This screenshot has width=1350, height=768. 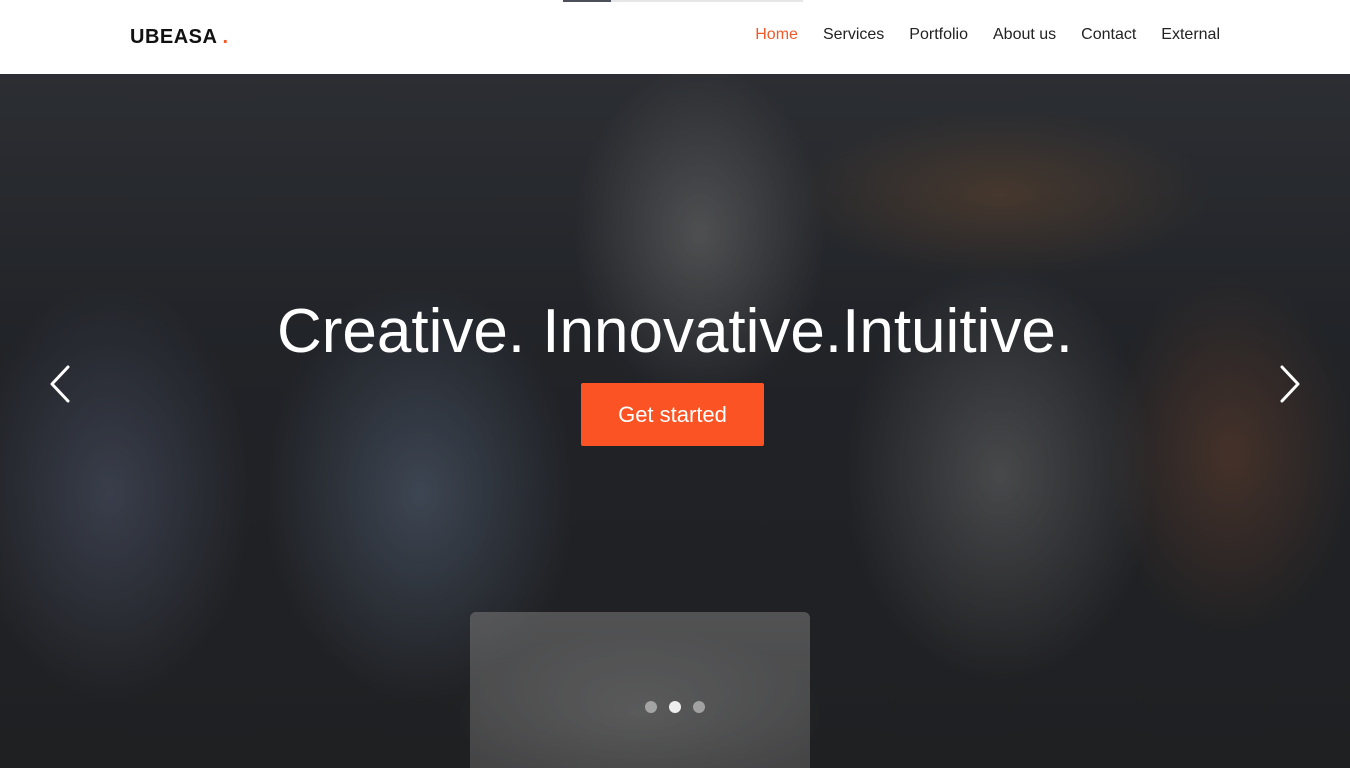 I want to click on brand-logo: UBEASA., so click(x=179, y=37).